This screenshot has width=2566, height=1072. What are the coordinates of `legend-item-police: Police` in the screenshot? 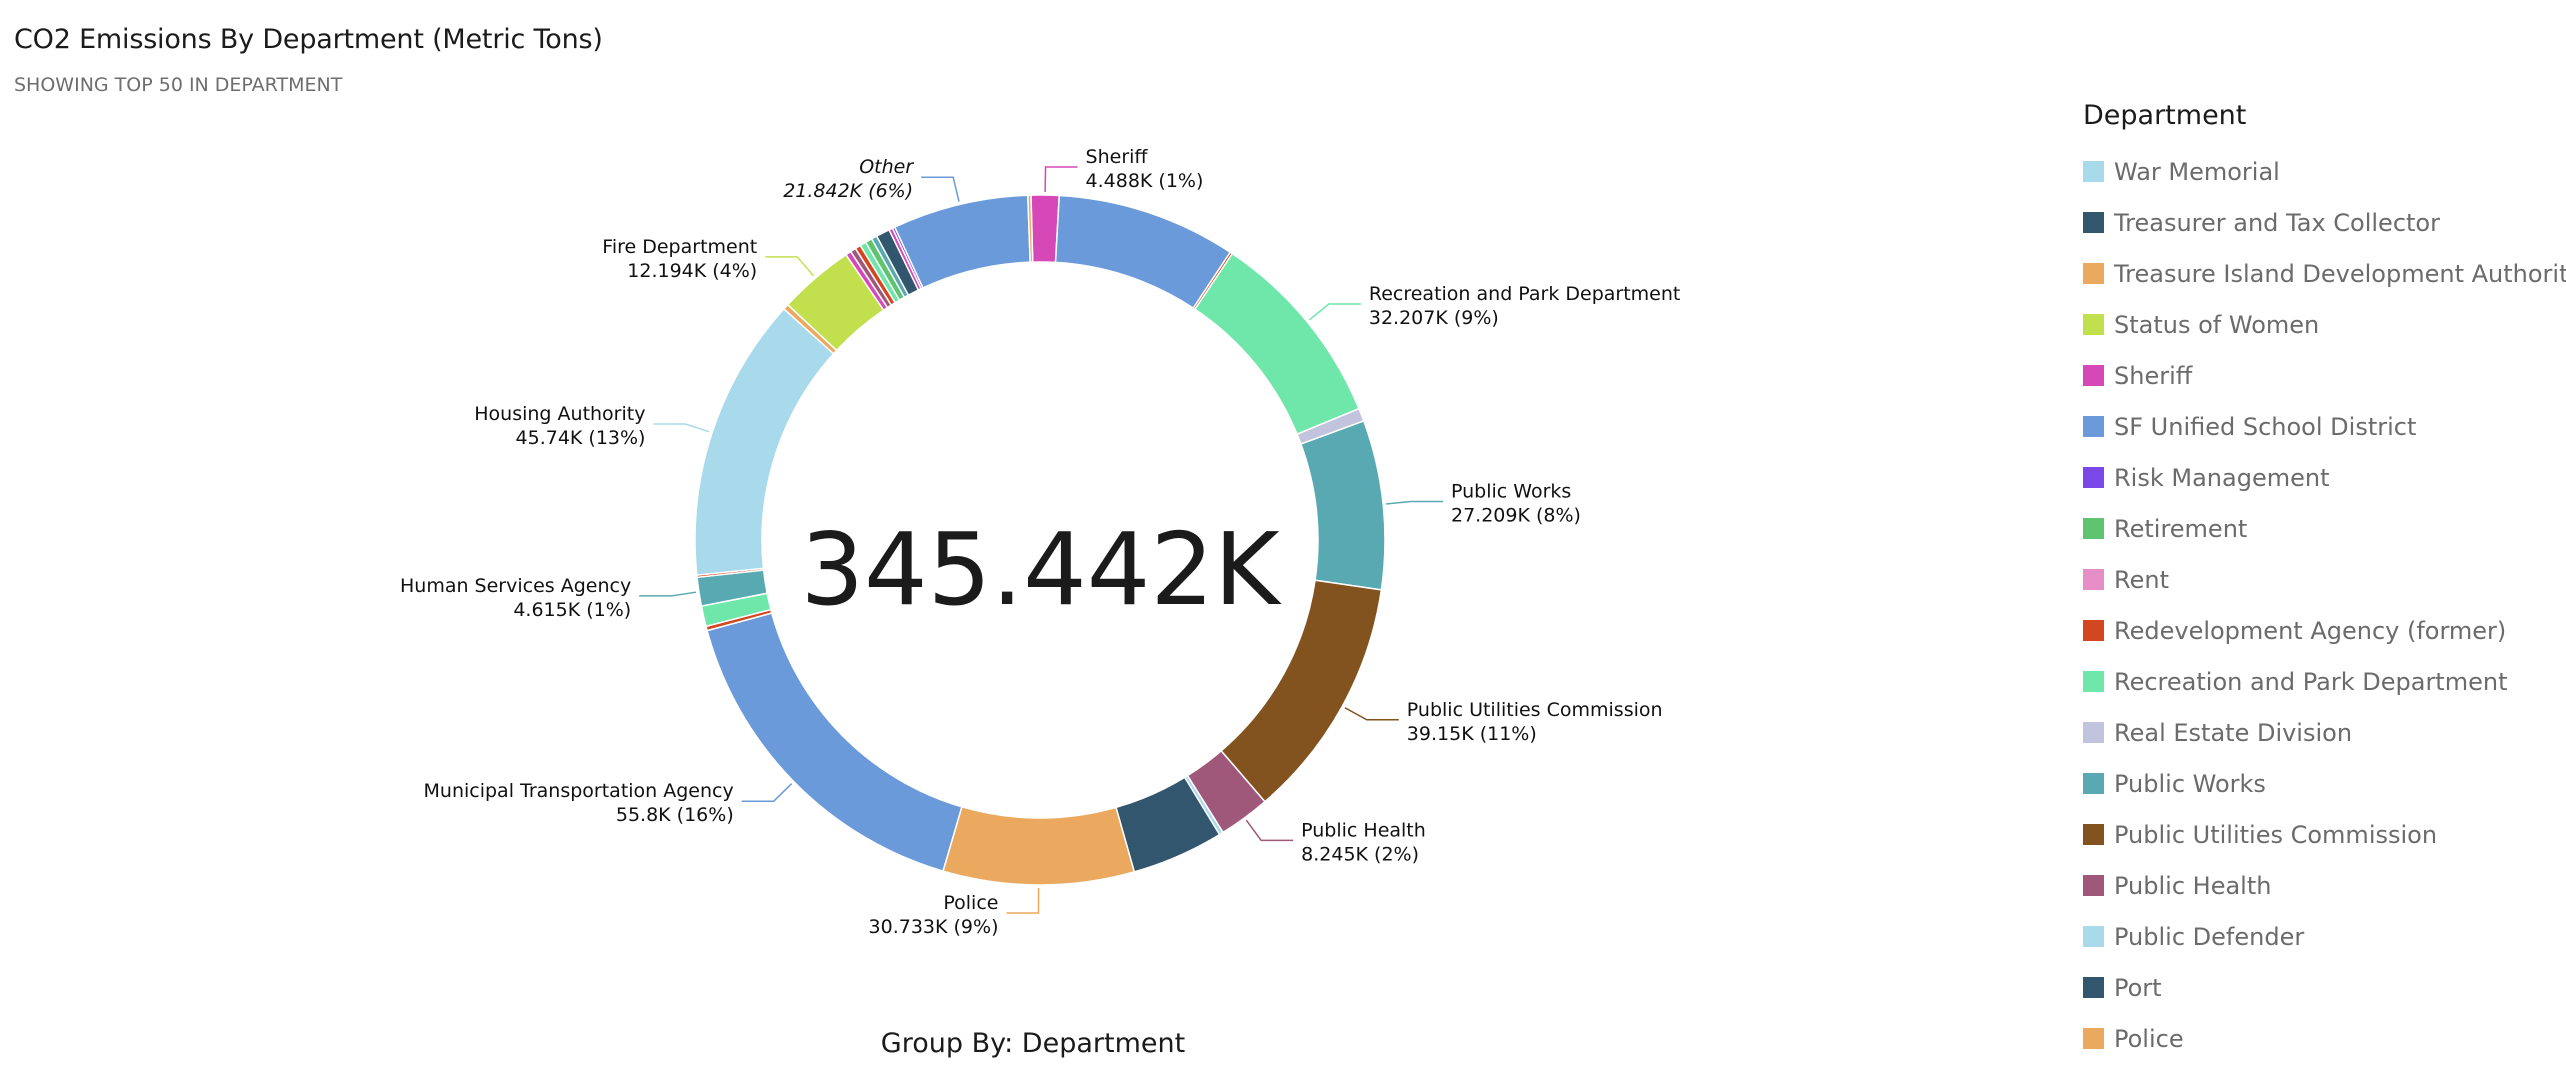 It's located at (2324, 1038).